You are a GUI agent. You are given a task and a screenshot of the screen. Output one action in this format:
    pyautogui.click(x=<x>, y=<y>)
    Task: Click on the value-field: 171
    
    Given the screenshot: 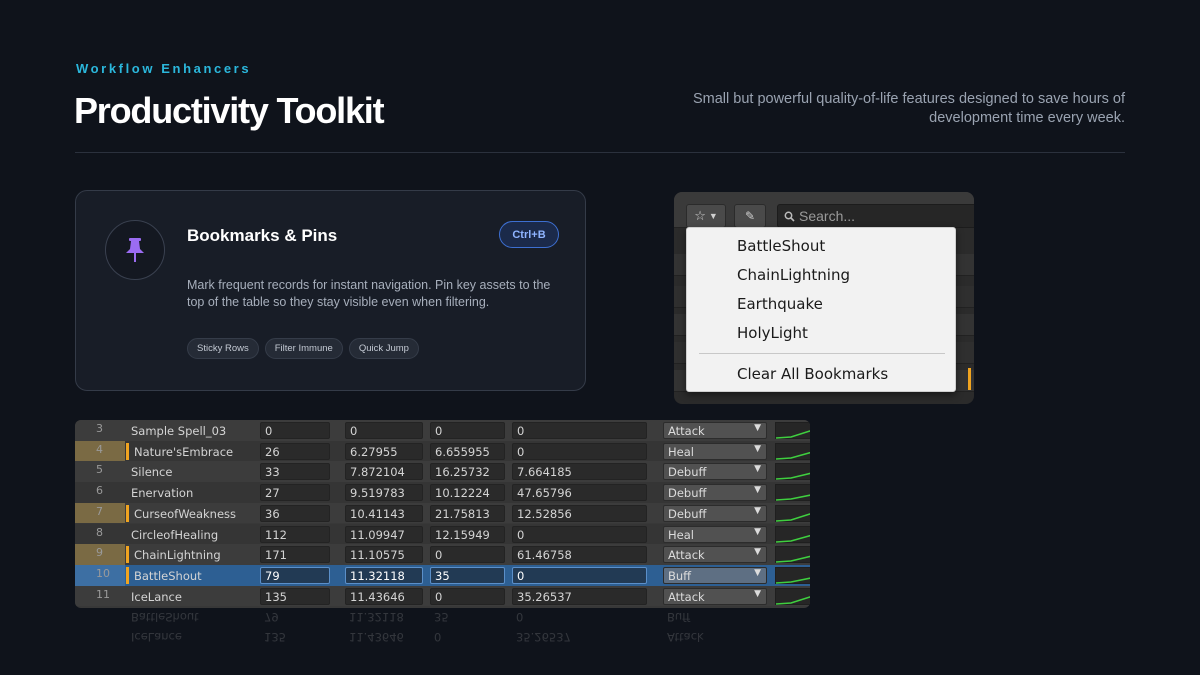 What is the action you would take?
    pyautogui.click(x=295, y=555)
    